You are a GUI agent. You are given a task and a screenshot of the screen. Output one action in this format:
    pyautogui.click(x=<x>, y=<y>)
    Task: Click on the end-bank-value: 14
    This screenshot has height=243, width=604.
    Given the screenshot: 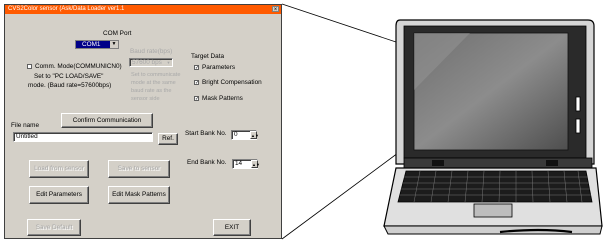 What is the action you would take?
    pyautogui.click(x=239, y=163)
    